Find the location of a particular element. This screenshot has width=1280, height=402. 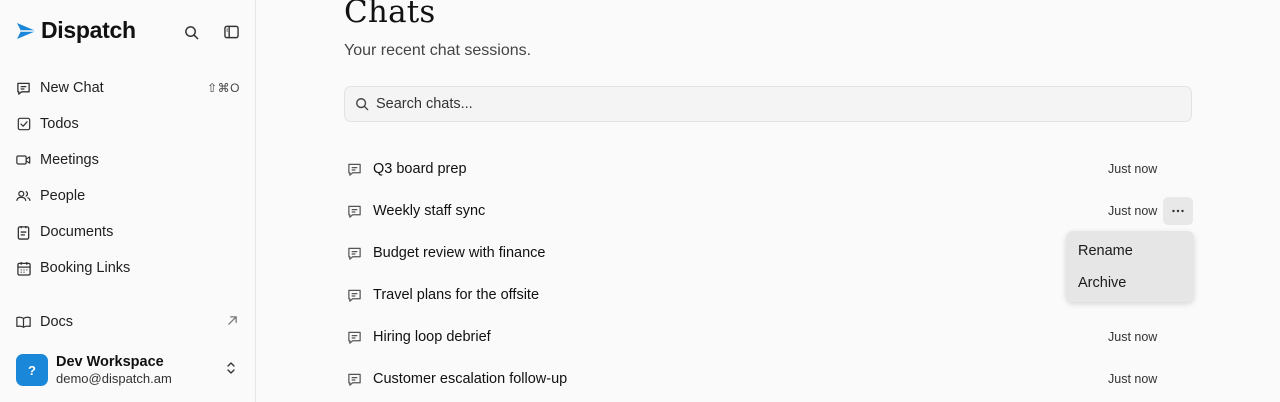

toggle-sidebar-button is located at coordinates (231, 32).